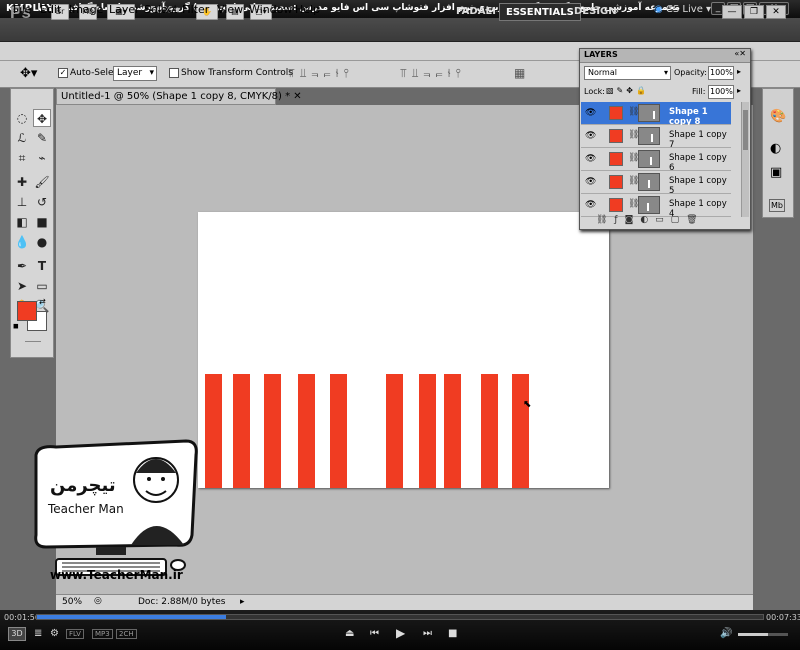 The image size is (800, 650). I want to click on workspace-more-icon: », so click(616, 11).